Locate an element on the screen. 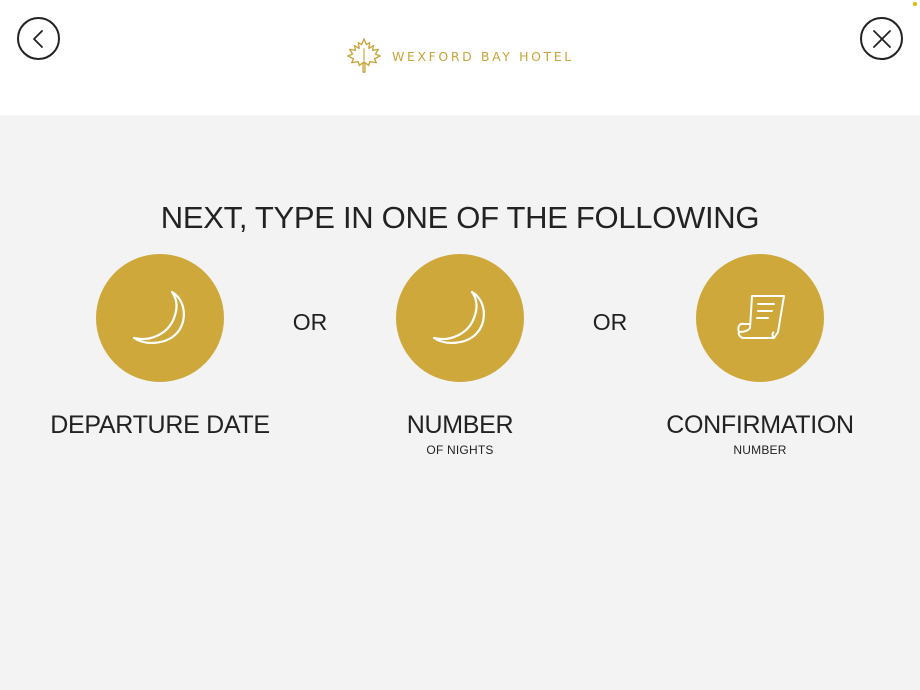  close-icon is located at coordinates (881, 38).